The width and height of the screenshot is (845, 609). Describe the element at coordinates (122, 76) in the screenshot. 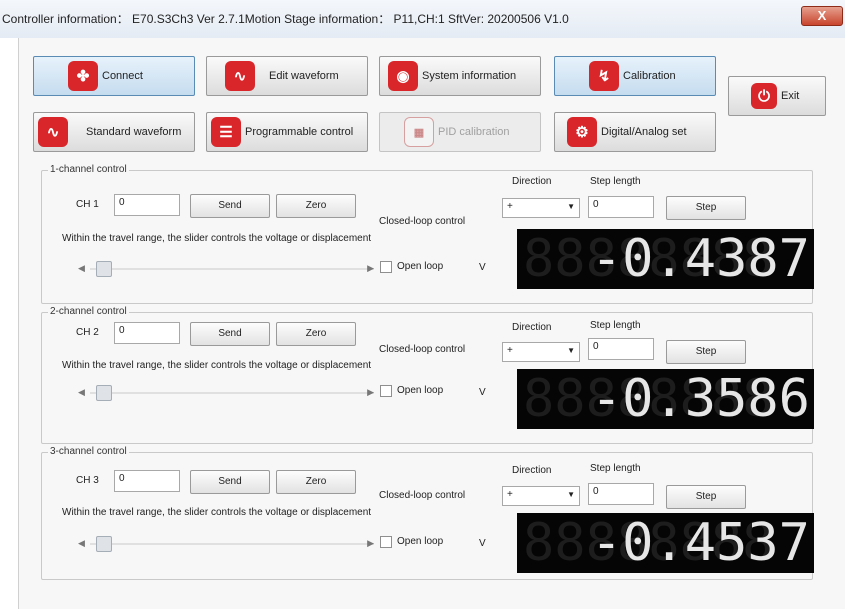

I see `connect-label: Connect` at that location.